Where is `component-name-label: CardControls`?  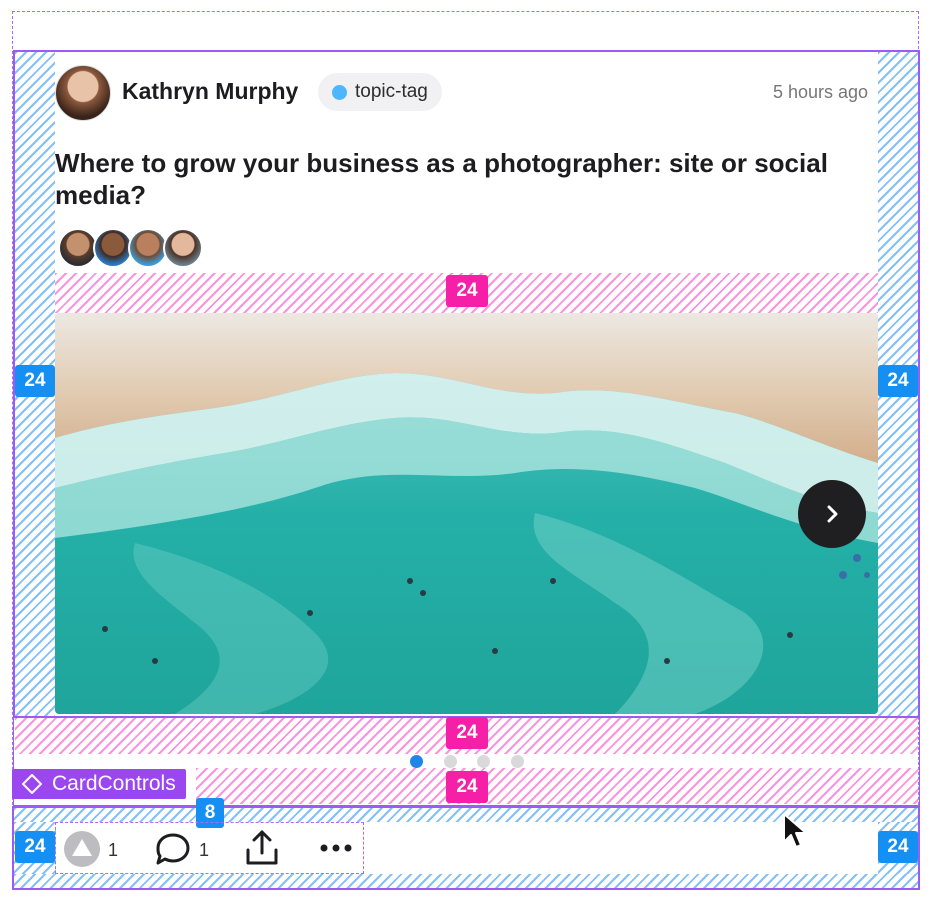 component-name-label: CardControls is located at coordinates (99, 784).